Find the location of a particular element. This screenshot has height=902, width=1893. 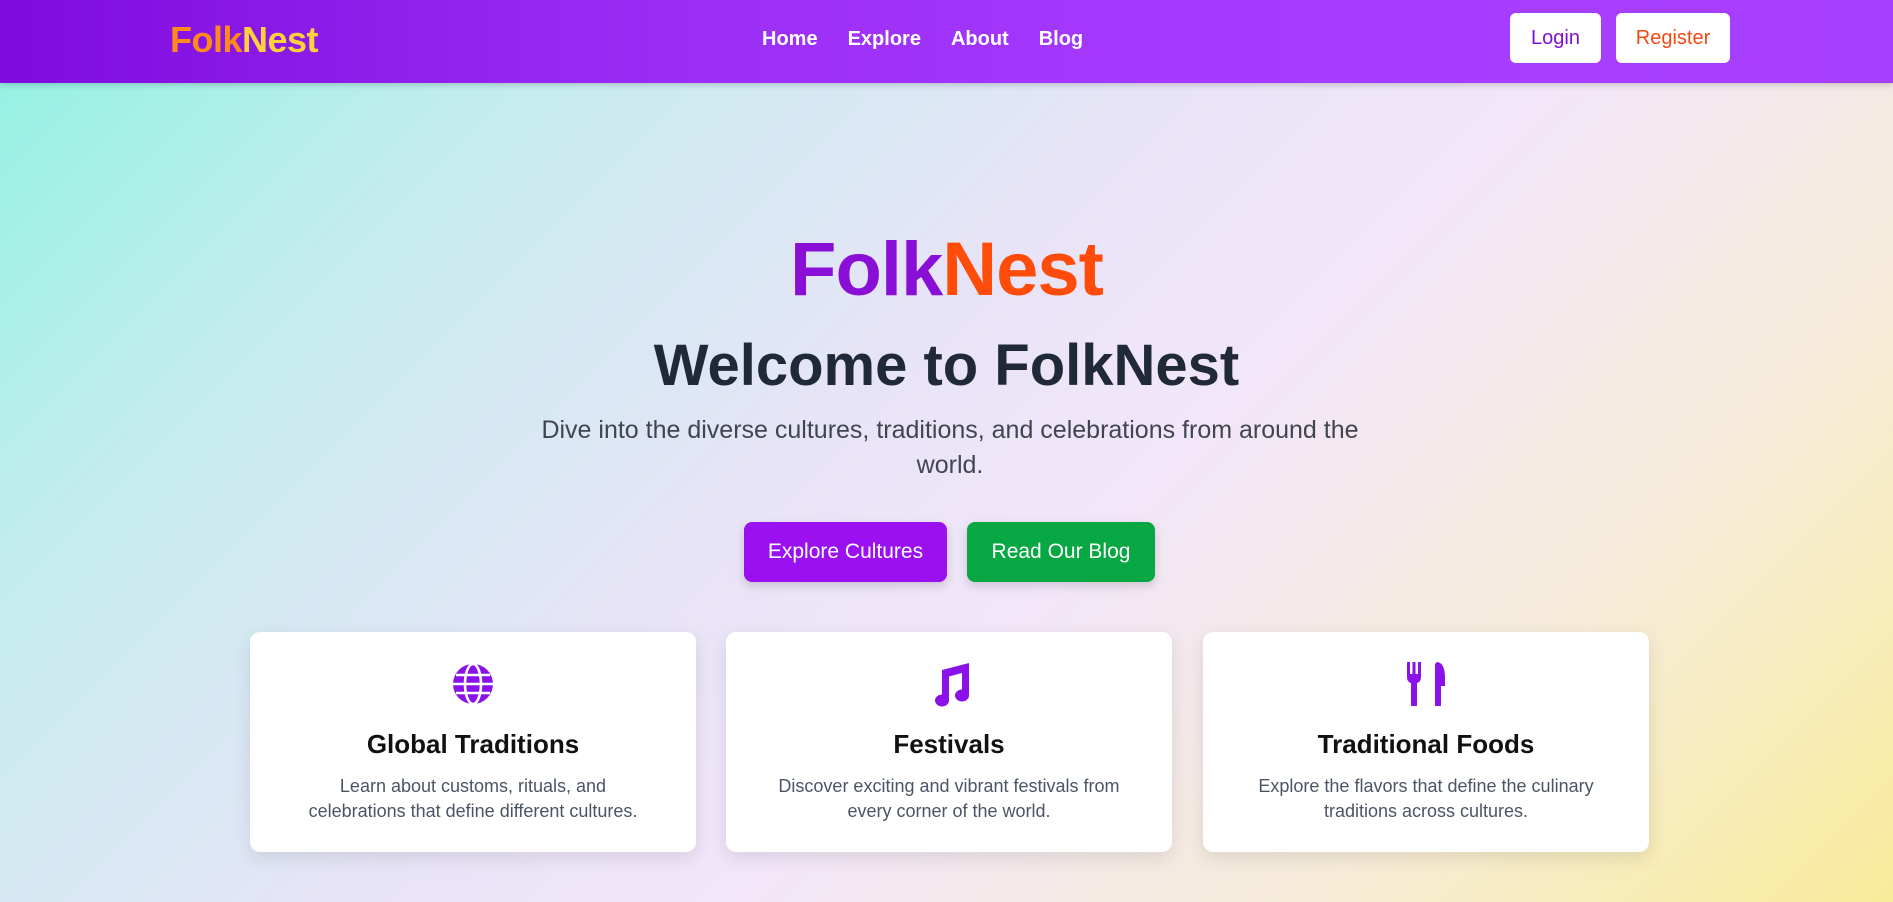

hero-title: Welcome to FolkNest is located at coordinates (946, 365).